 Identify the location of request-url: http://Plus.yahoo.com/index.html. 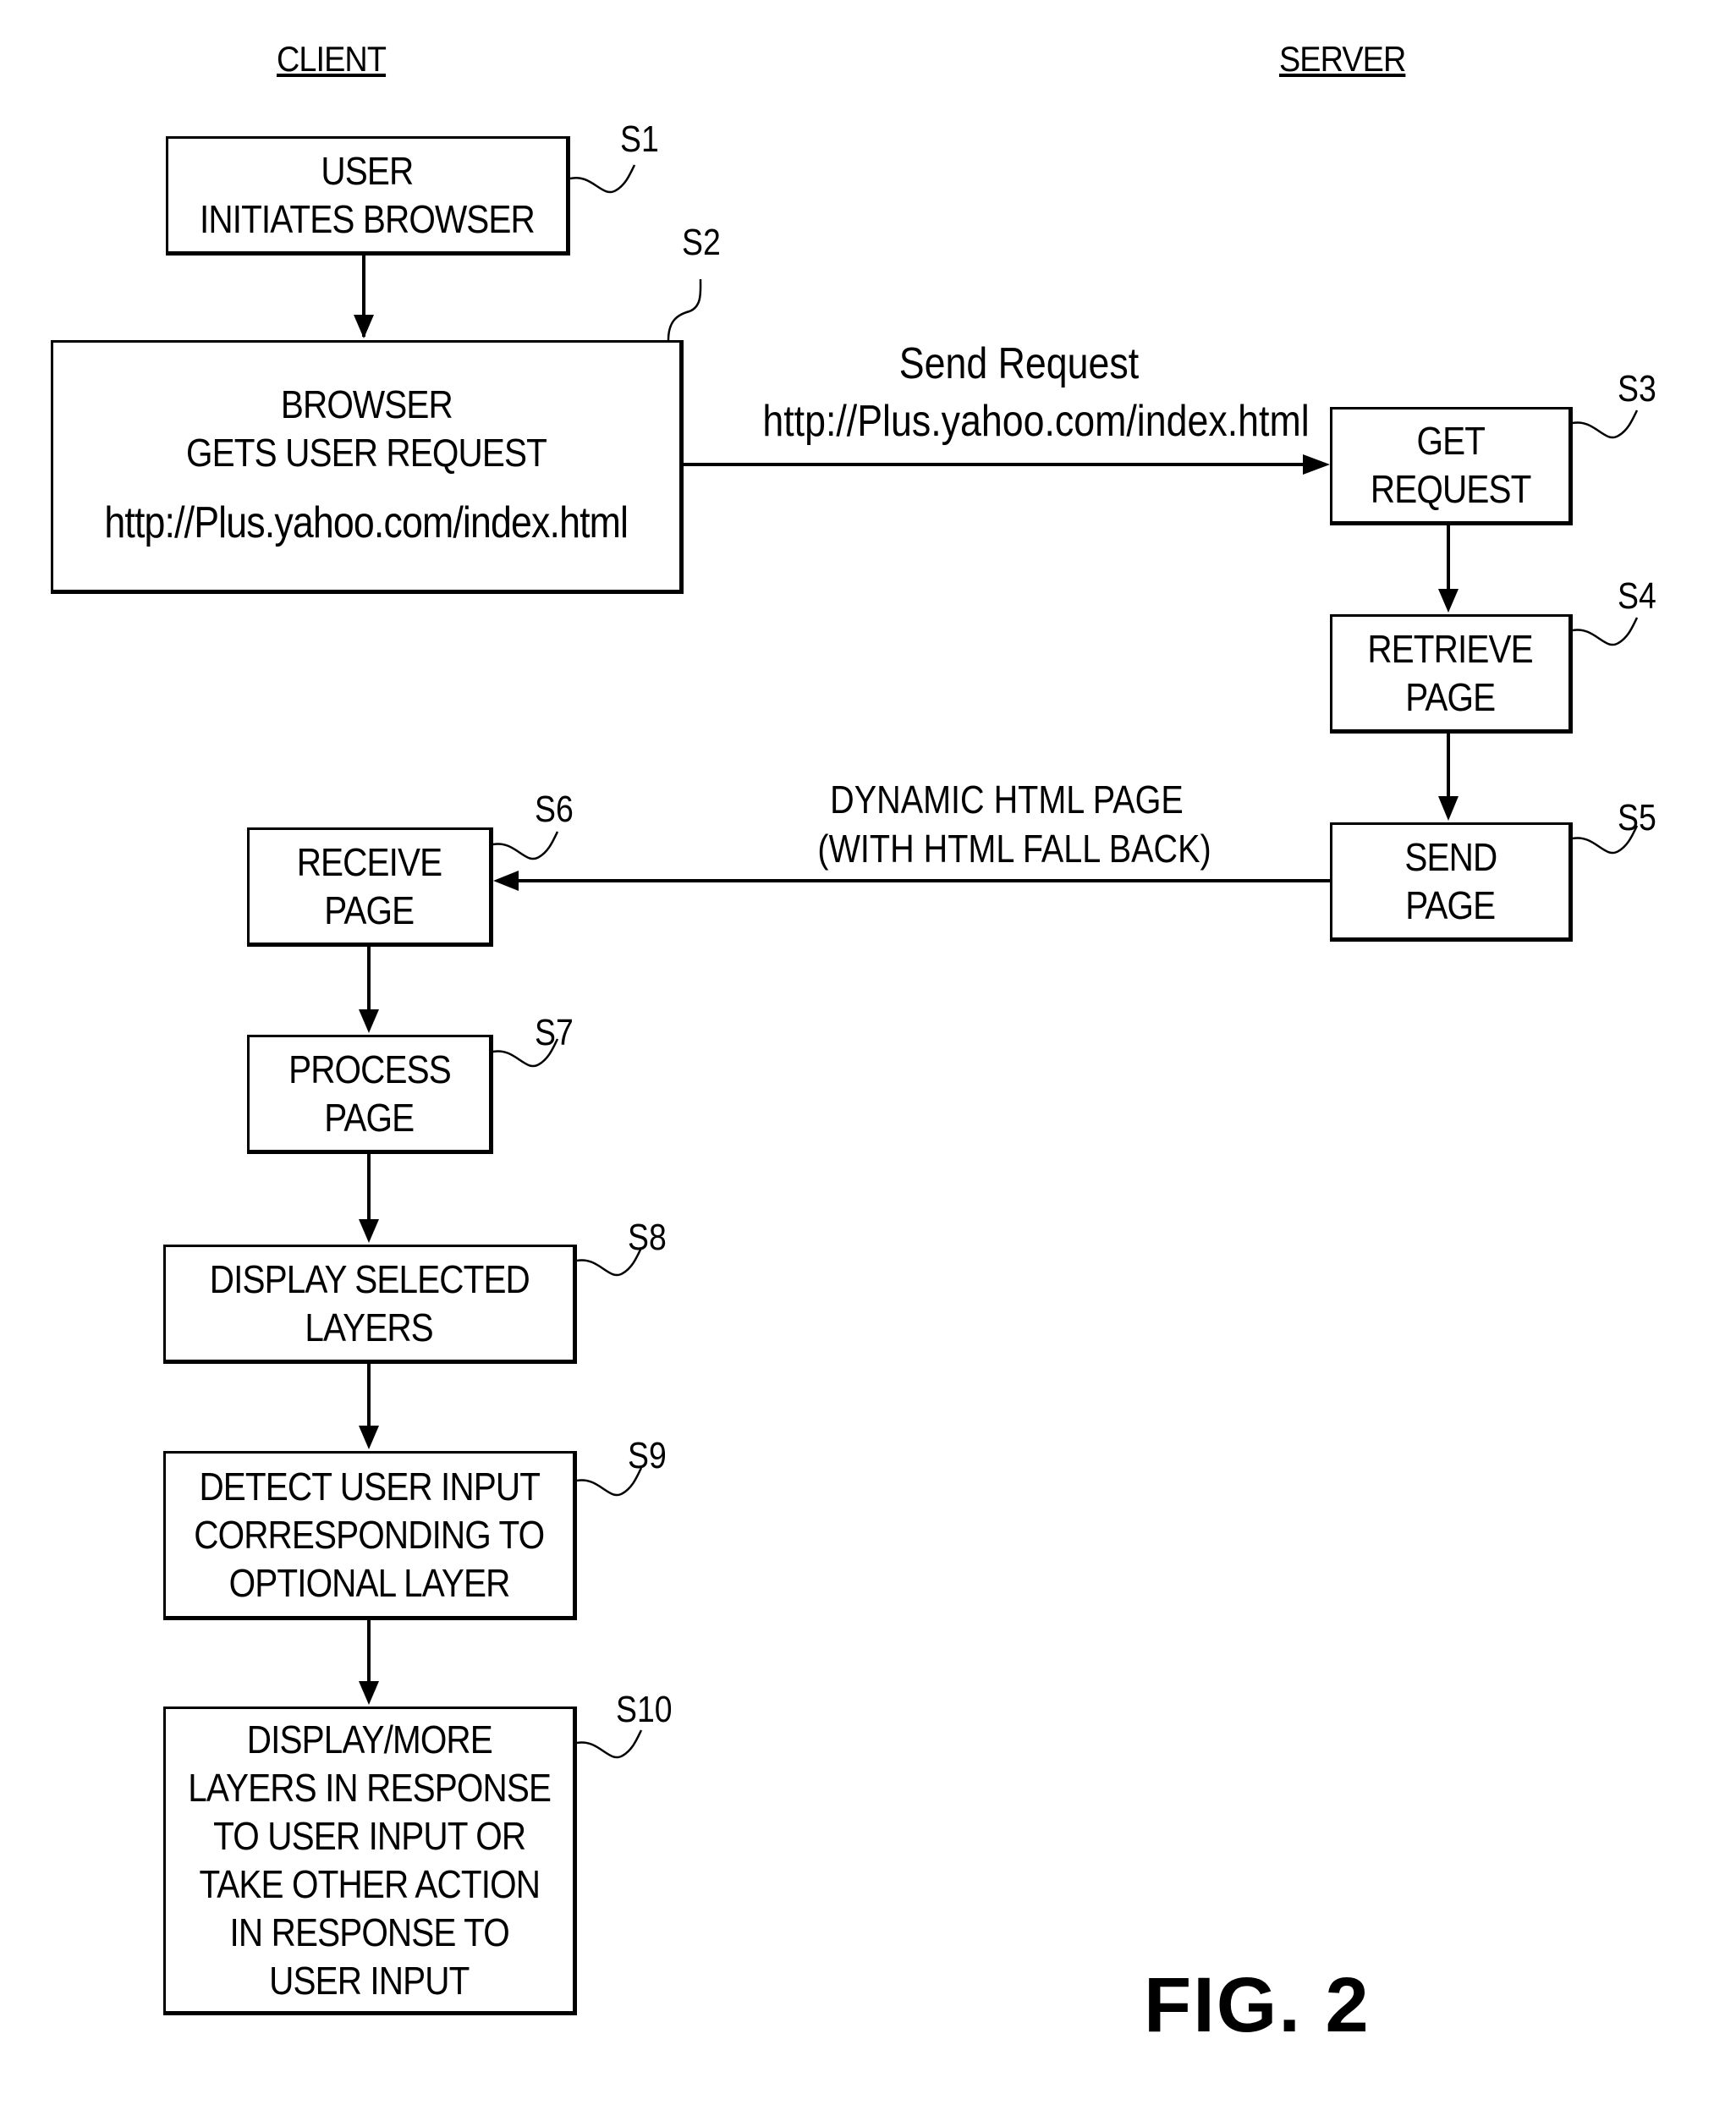
(1036, 421).